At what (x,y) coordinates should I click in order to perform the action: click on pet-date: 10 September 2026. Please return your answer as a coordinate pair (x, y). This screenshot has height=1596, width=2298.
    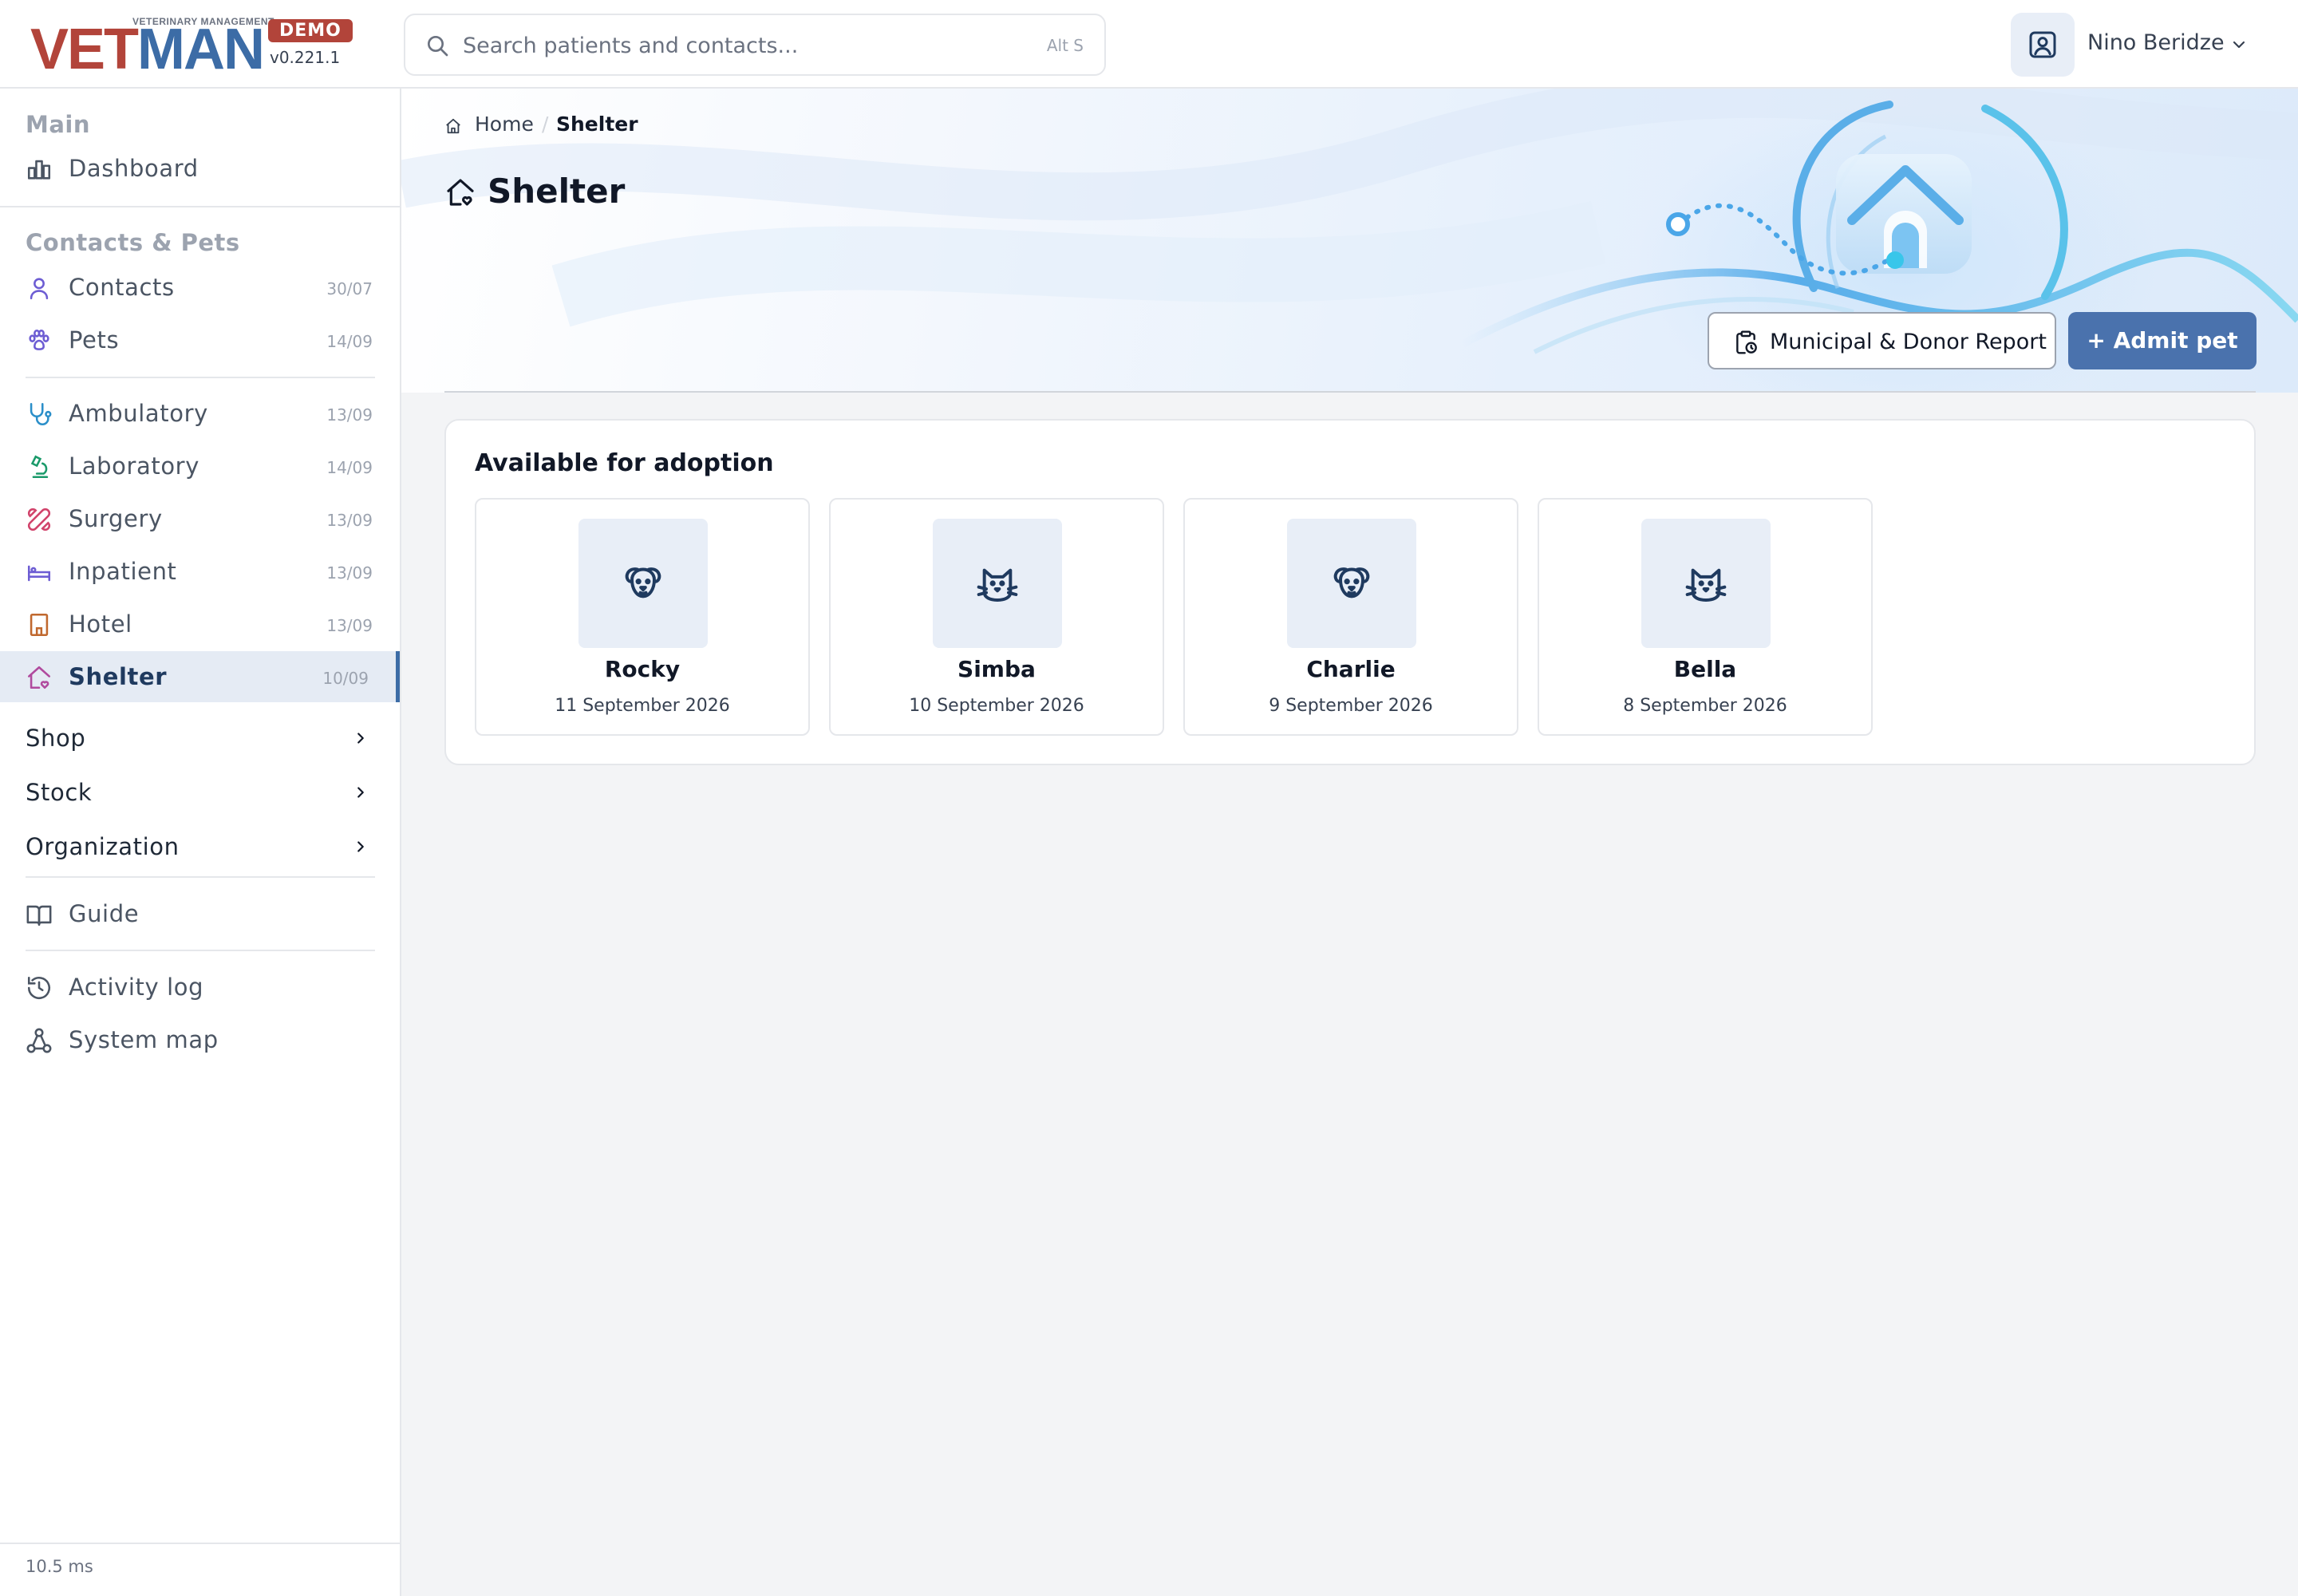
    Looking at the image, I should click on (997, 706).